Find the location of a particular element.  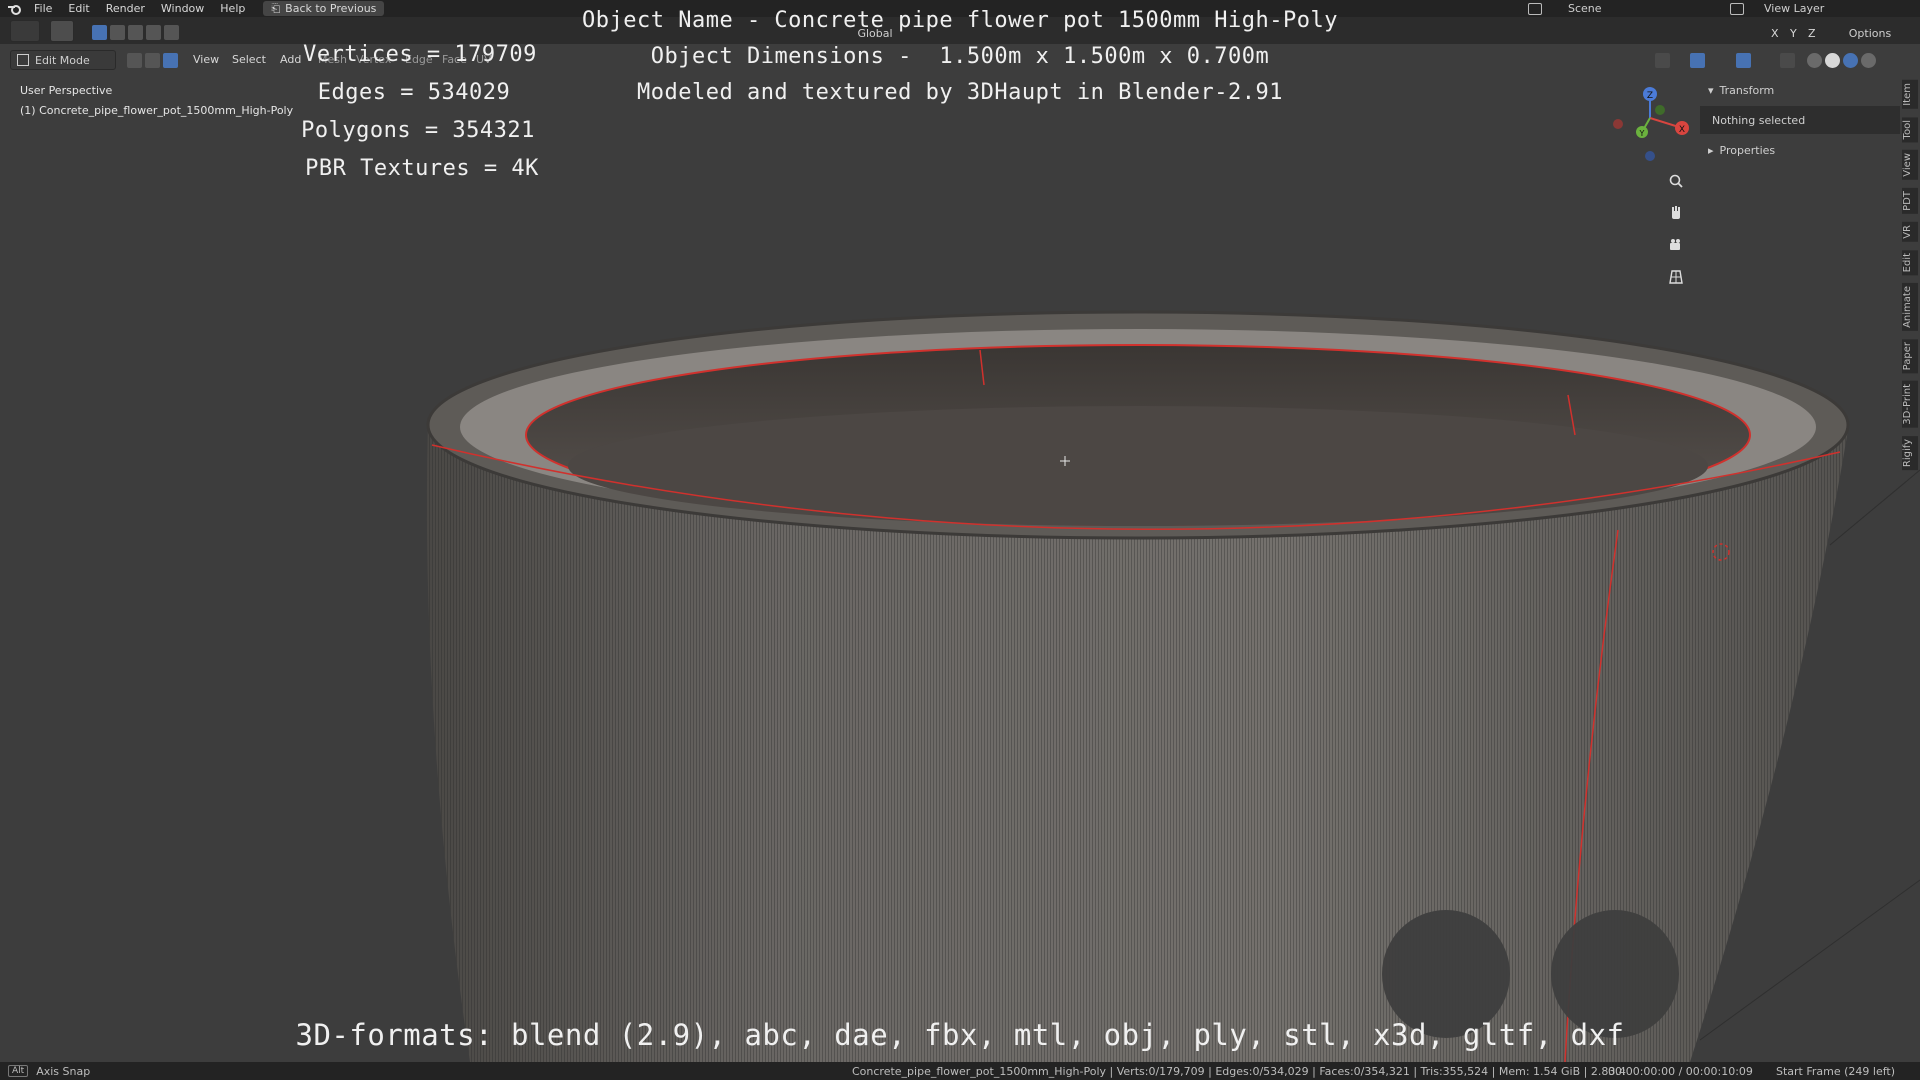

gizmo-y-label: Y is located at coordinates (1642, 133).